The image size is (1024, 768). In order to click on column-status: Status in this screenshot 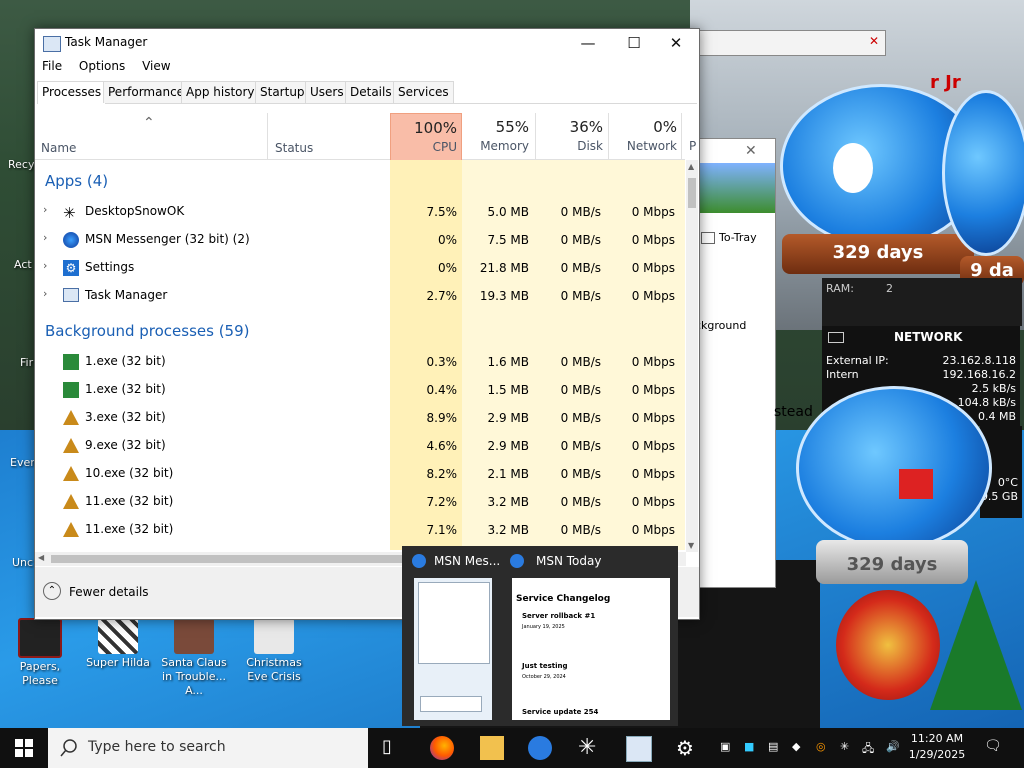, I will do `click(330, 136)`.